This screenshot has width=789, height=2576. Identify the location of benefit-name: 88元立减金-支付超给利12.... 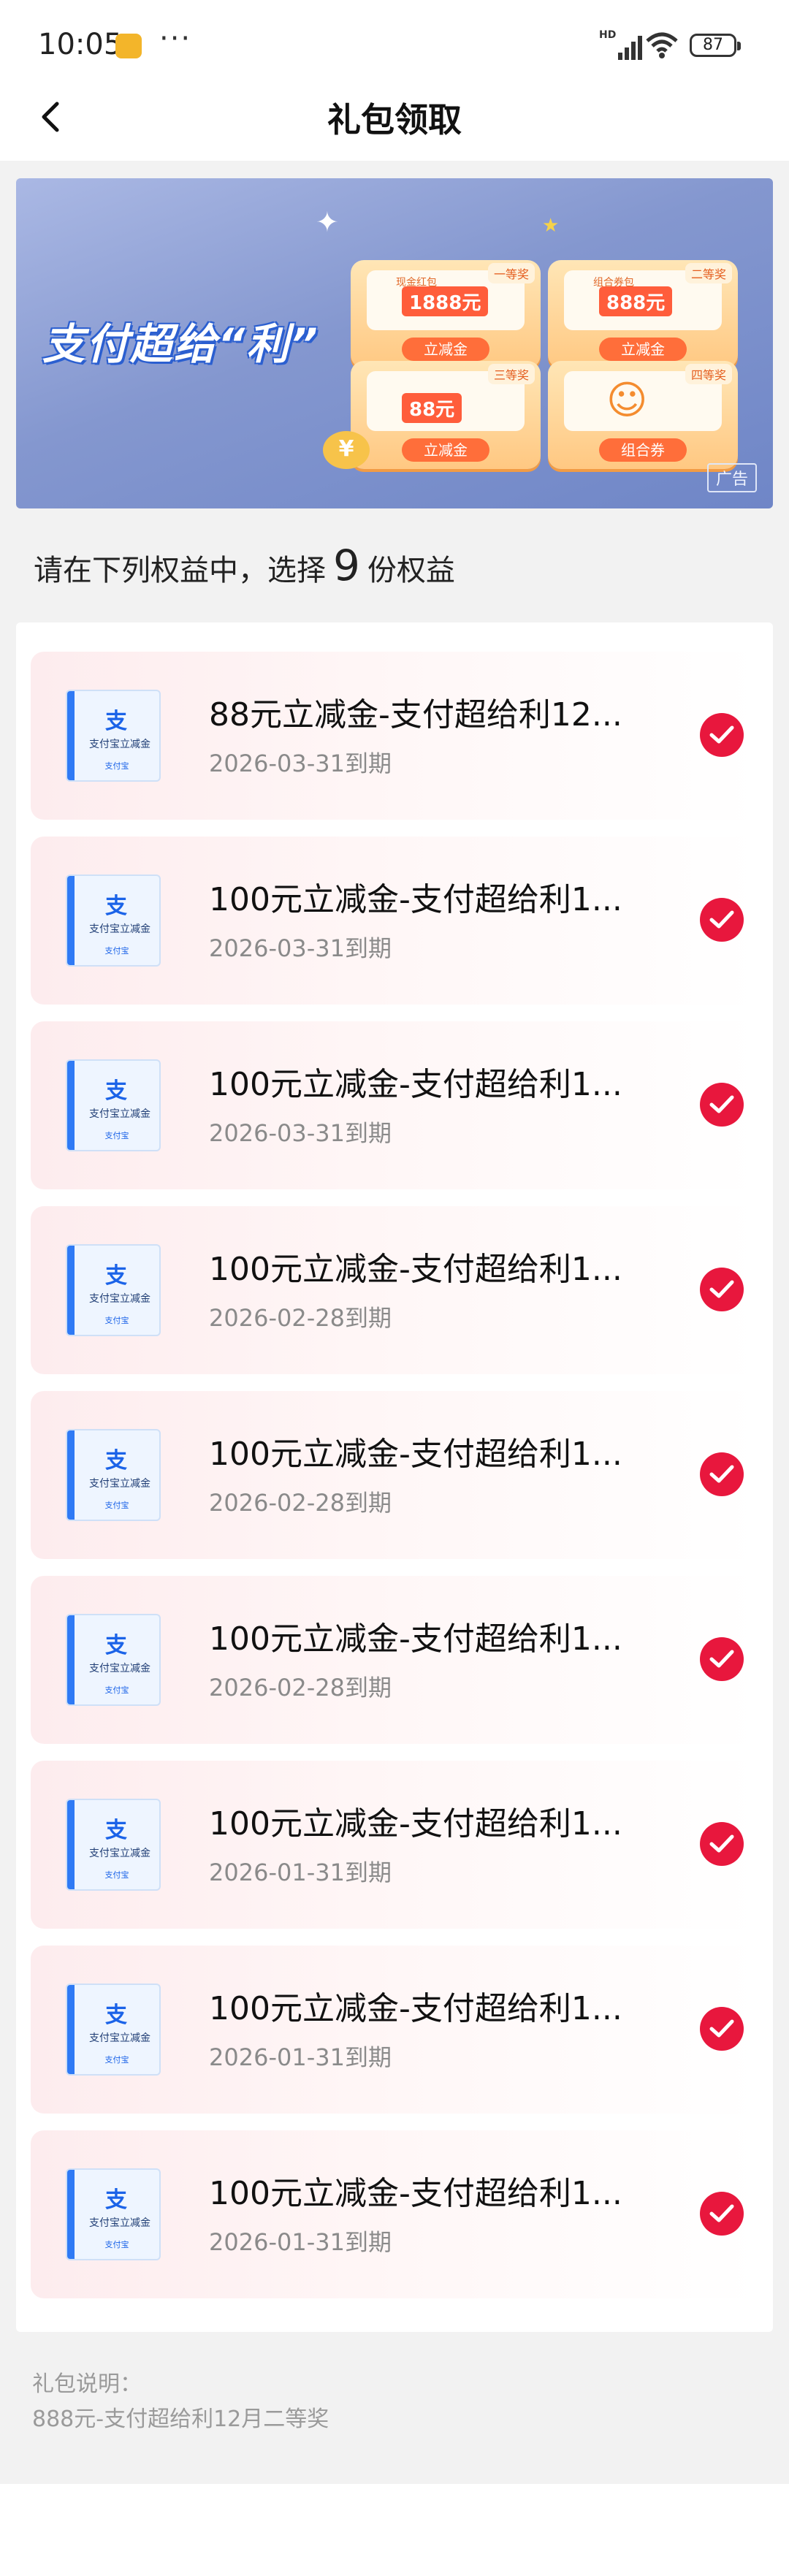
(415, 714).